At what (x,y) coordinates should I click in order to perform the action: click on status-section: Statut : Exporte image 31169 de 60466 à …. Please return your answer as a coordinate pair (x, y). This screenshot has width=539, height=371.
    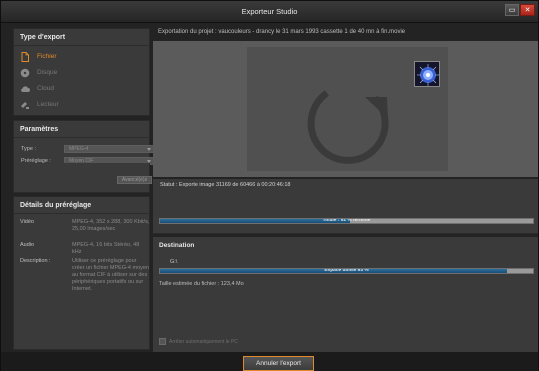
    Looking at the image, I should click on (345, 206).